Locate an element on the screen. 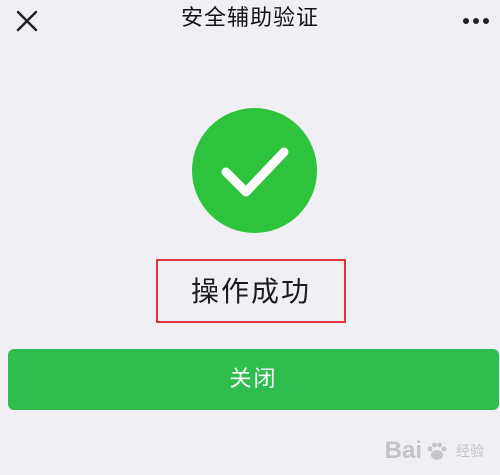  page-title: 安全辅助验证 is located at coordinates (249, 18).